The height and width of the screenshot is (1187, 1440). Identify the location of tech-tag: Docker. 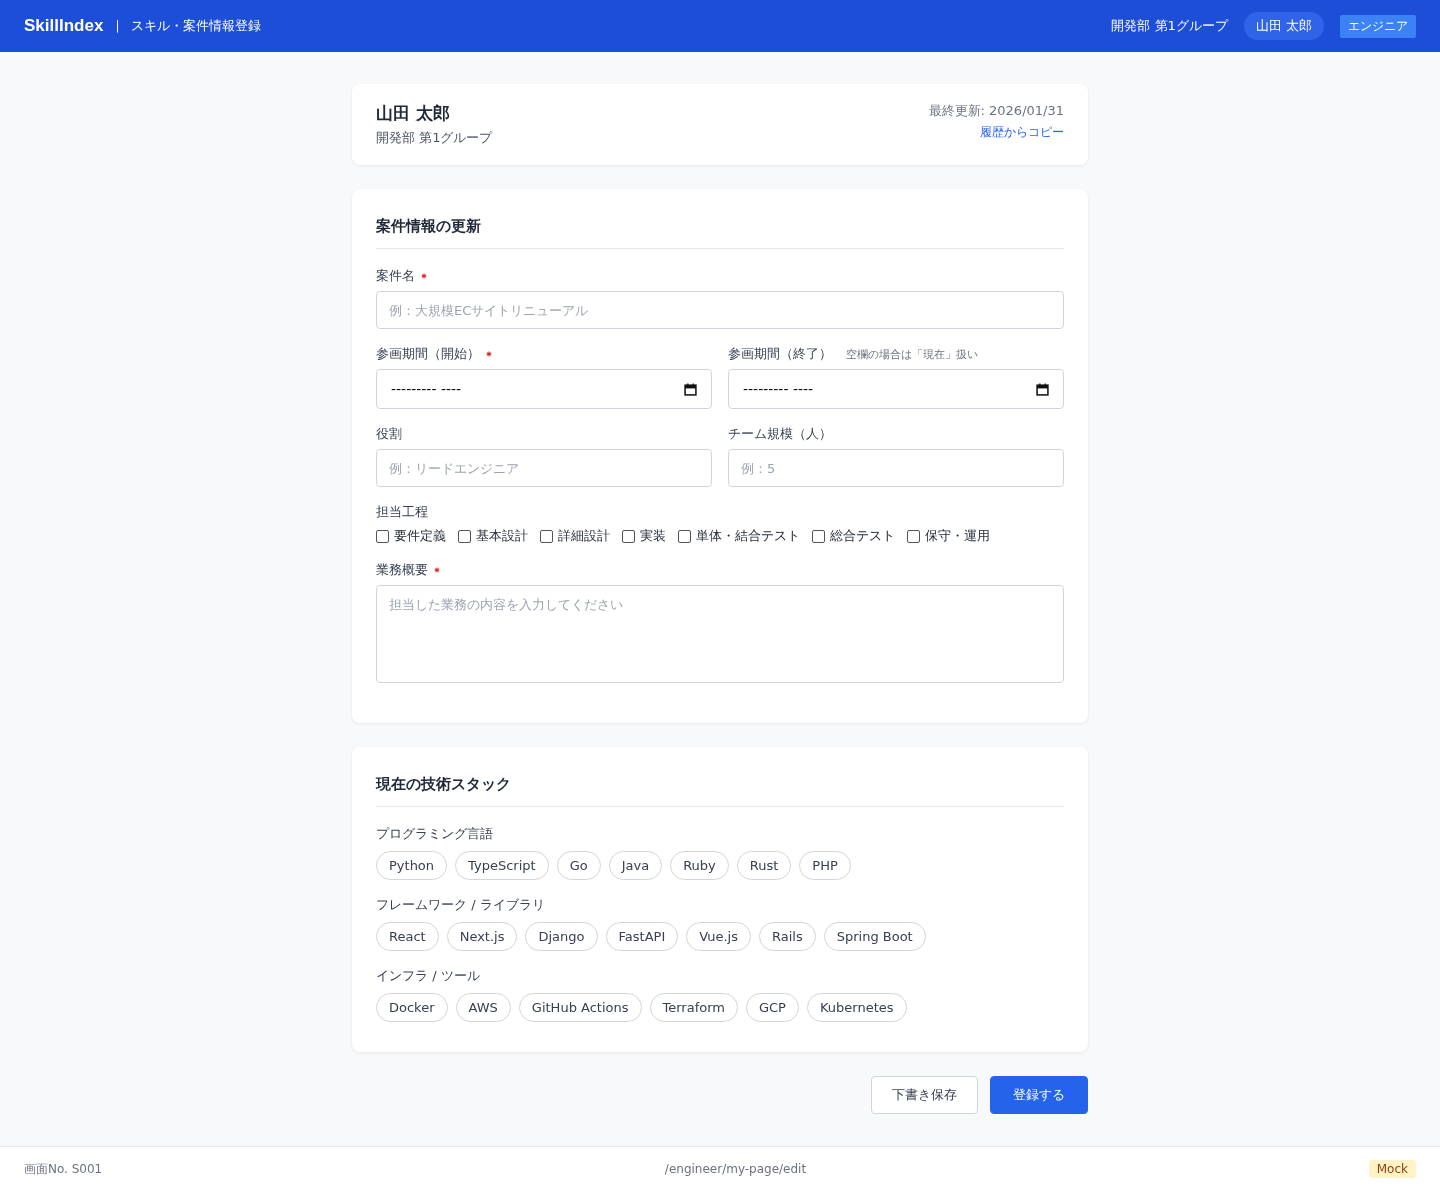
(412, 1007).